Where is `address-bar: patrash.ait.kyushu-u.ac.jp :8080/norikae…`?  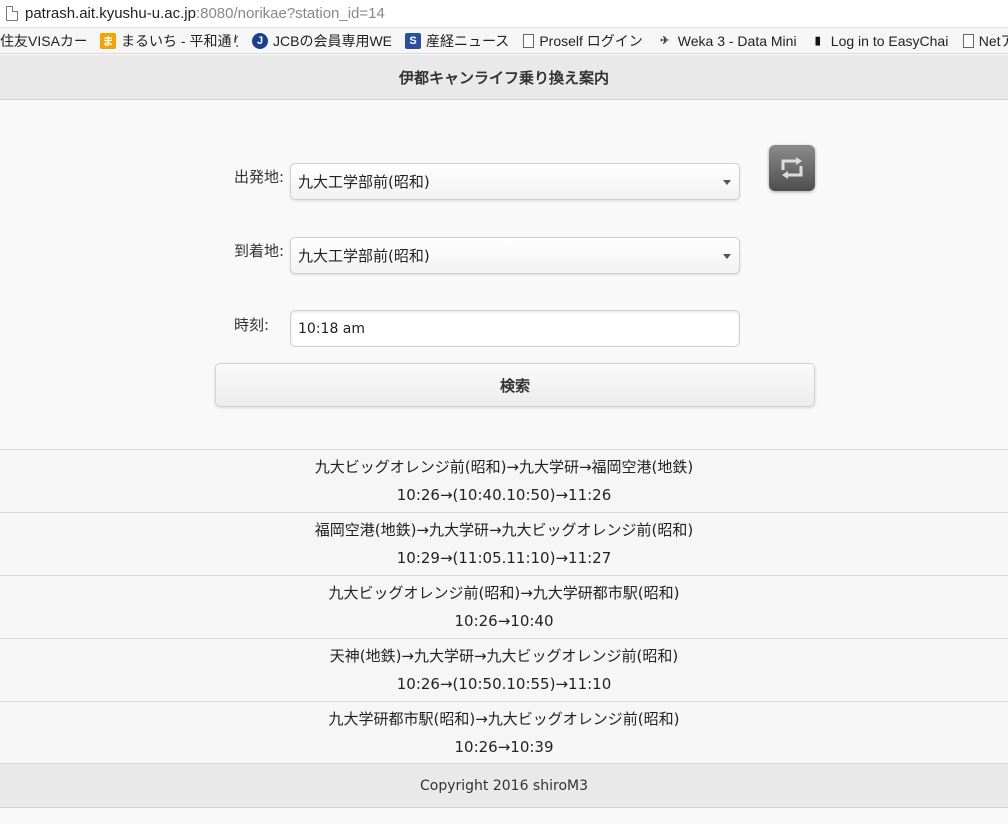
address-bar: patrash.ait.kyushu-u.ac.jp :8080/norikae… is located at coordinates (504, 14).